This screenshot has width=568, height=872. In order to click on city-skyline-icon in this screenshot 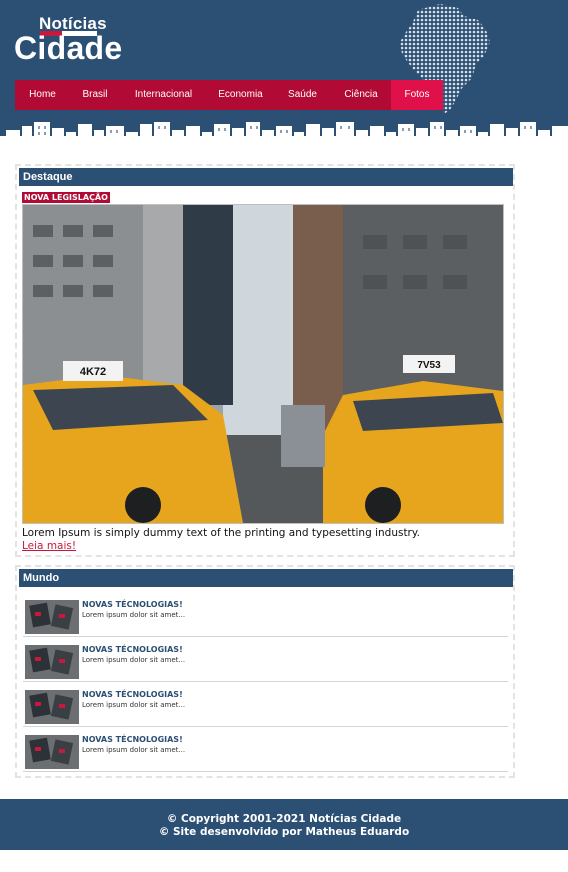, I will do `click(284, 137)`.